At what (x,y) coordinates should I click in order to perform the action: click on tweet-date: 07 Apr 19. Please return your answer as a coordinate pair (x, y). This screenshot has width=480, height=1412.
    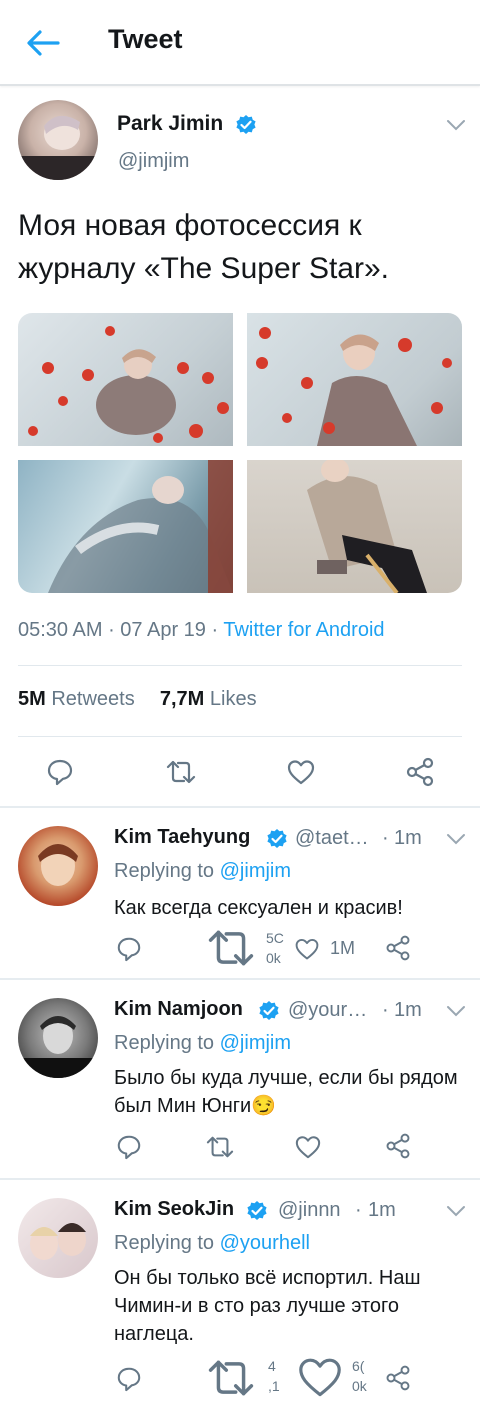
    Looking at the image, I should click on (163, 630).